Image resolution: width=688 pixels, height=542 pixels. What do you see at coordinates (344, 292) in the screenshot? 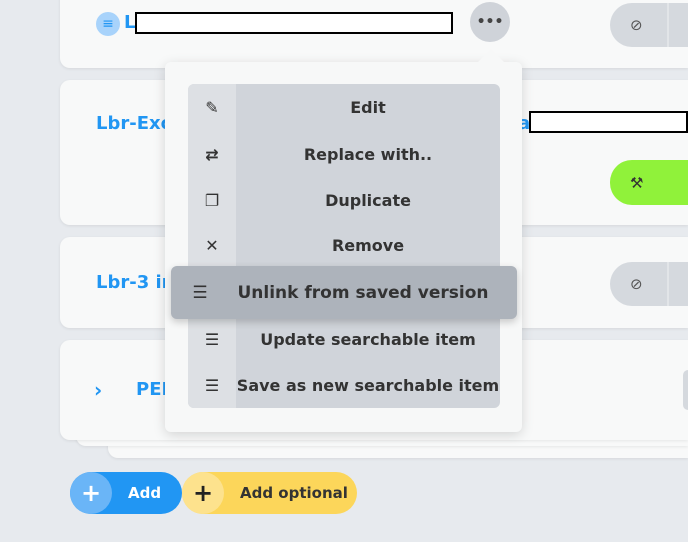
I see `menu-item-unlink: ☰ Unlink from saved version` at bounding box center [344, 292].